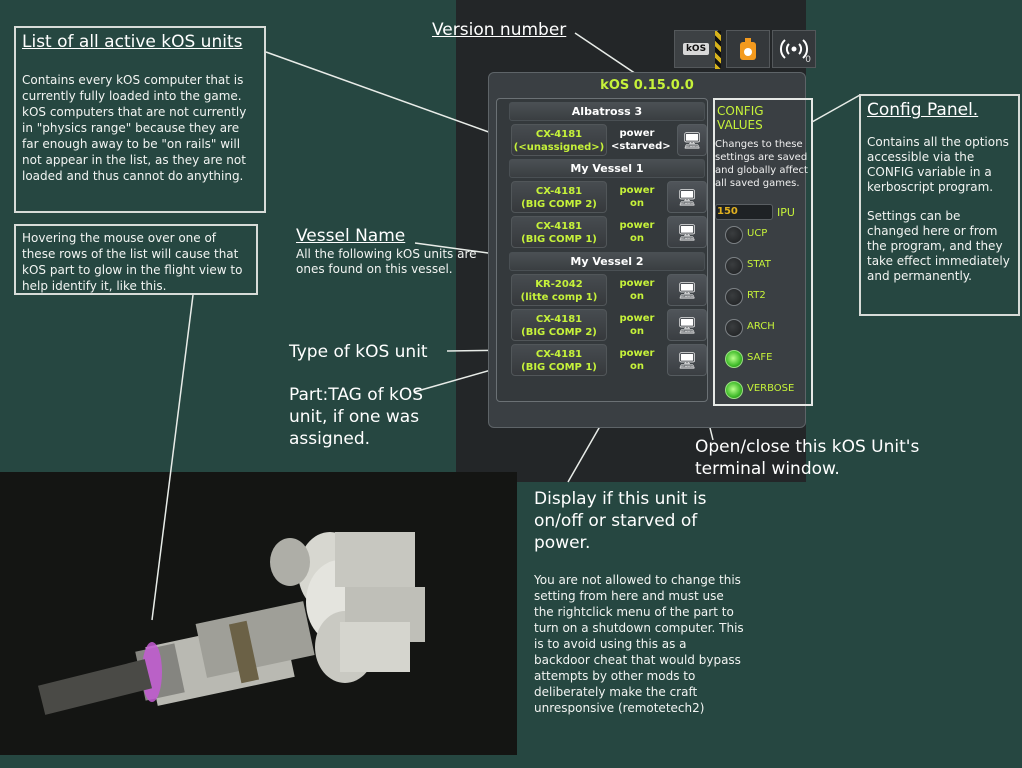  I want to click on option-rt2: RT2, so click(770, 298).